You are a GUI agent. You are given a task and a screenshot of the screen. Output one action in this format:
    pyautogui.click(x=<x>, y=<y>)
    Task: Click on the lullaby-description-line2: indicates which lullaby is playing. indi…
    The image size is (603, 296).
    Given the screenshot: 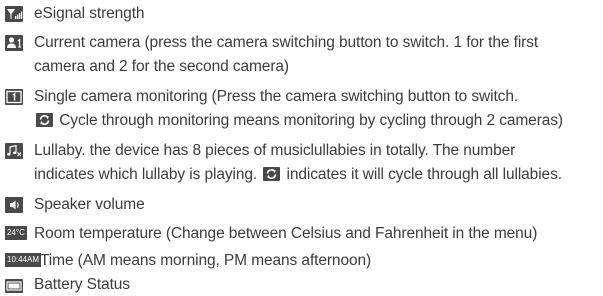 What is the action you would take?
    pyautogui.click(x=298, y=174)
    